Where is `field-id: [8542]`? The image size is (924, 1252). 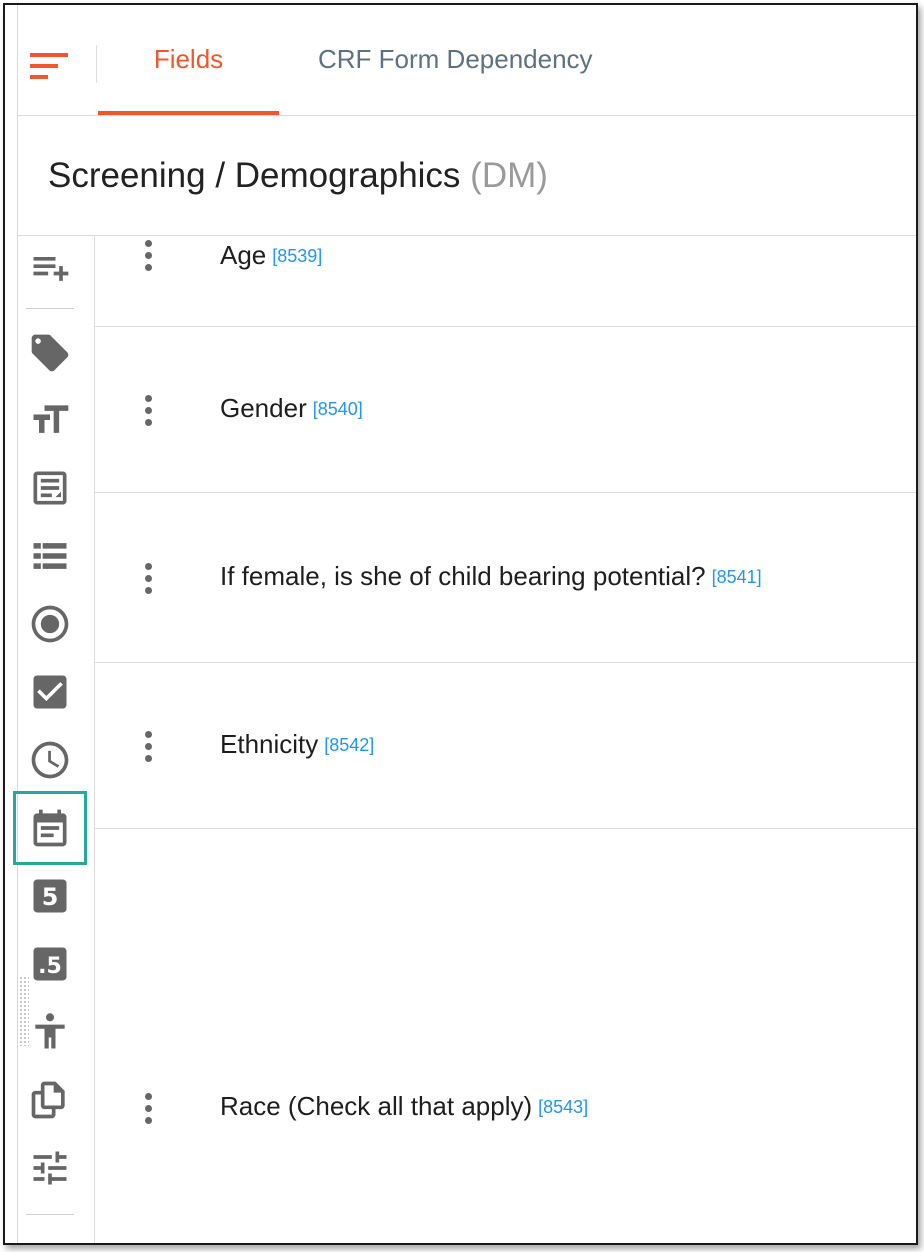
field-id: [8542] is located at coordinates (349, 745).